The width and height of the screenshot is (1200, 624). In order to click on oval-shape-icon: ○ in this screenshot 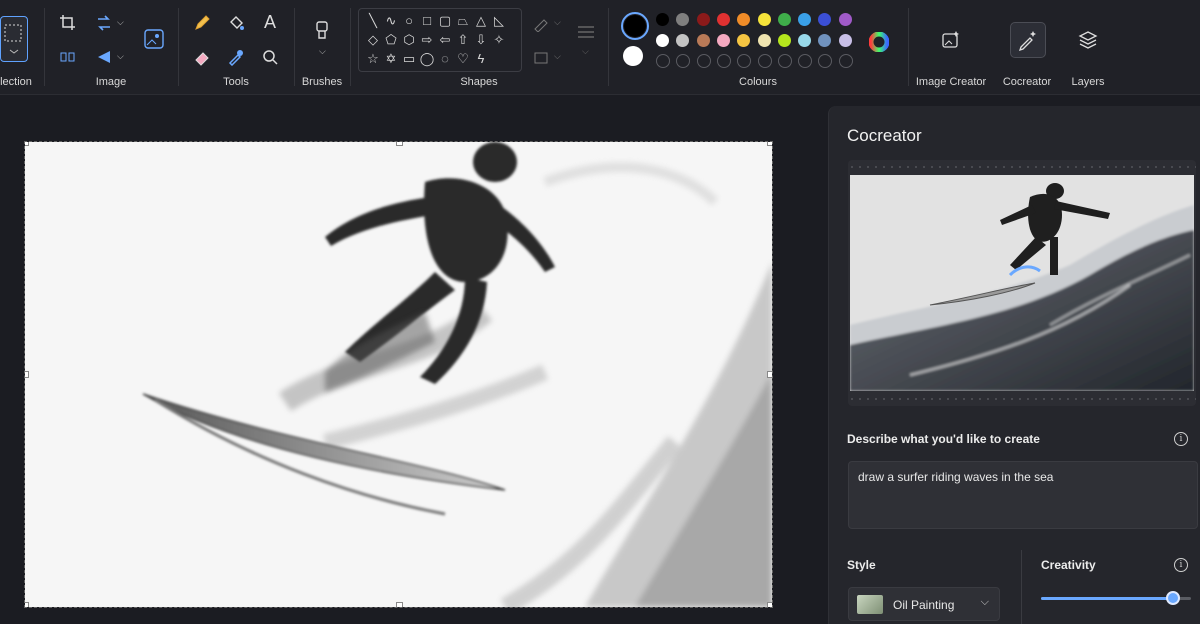, I will do `click(409, 21)`.